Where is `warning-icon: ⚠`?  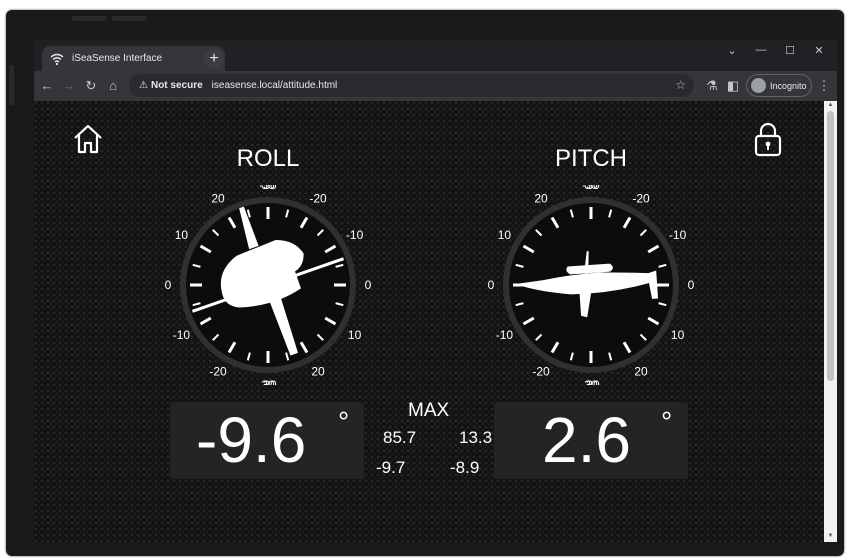 warning-icon: ⚠ is located at coordinates (143, 85).